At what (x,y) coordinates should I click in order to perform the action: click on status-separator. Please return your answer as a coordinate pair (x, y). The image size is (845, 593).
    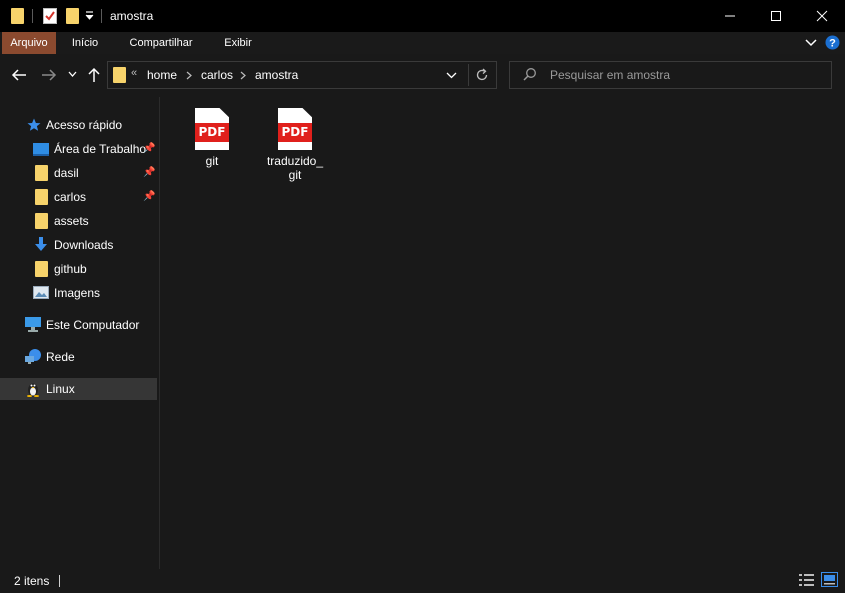
    Looking at the image, I should click on (59, 581).